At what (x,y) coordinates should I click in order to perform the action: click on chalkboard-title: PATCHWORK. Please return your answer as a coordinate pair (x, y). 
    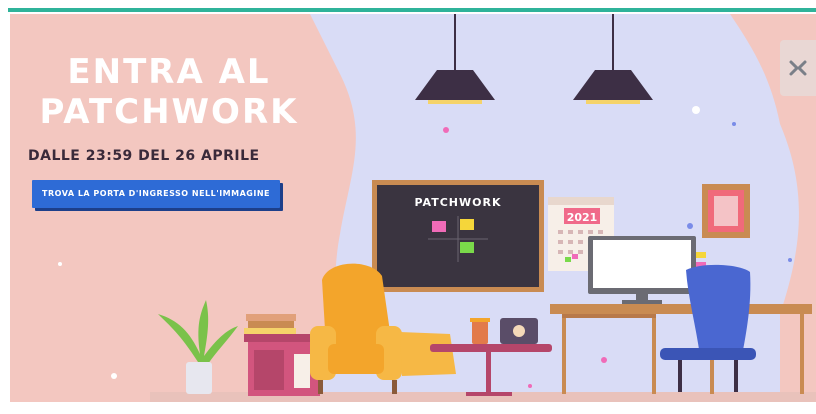
    Looking at the image, I should click on (458, 202).